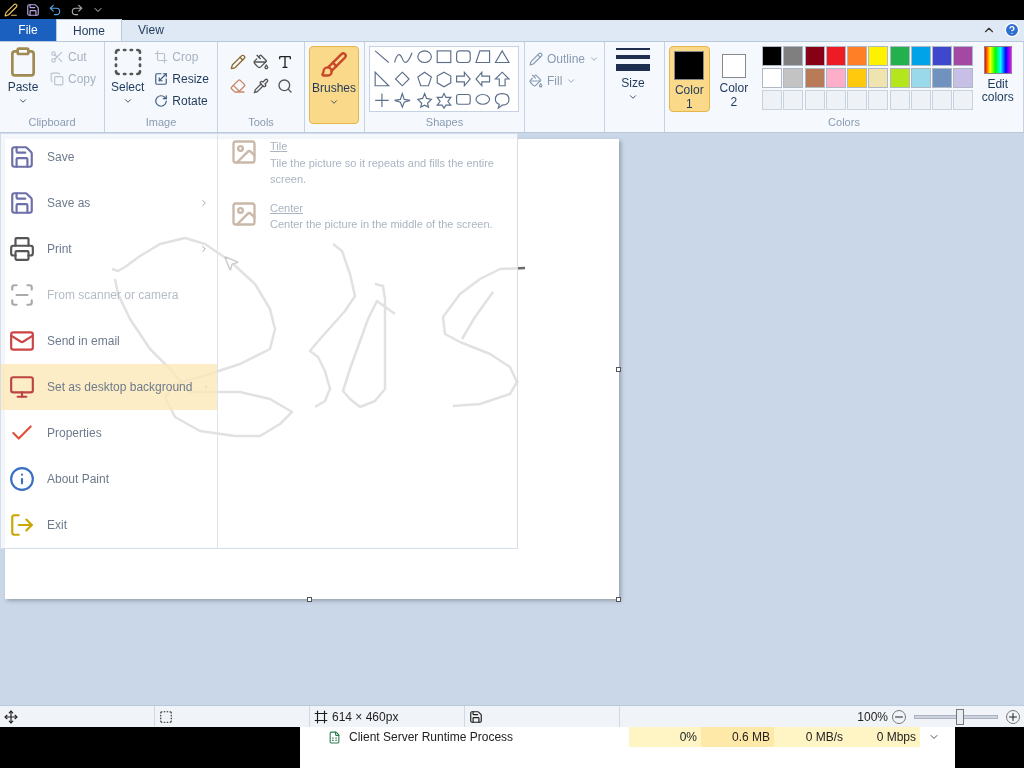  I want to click on file-menu-item: Properties, so click(109, 433).